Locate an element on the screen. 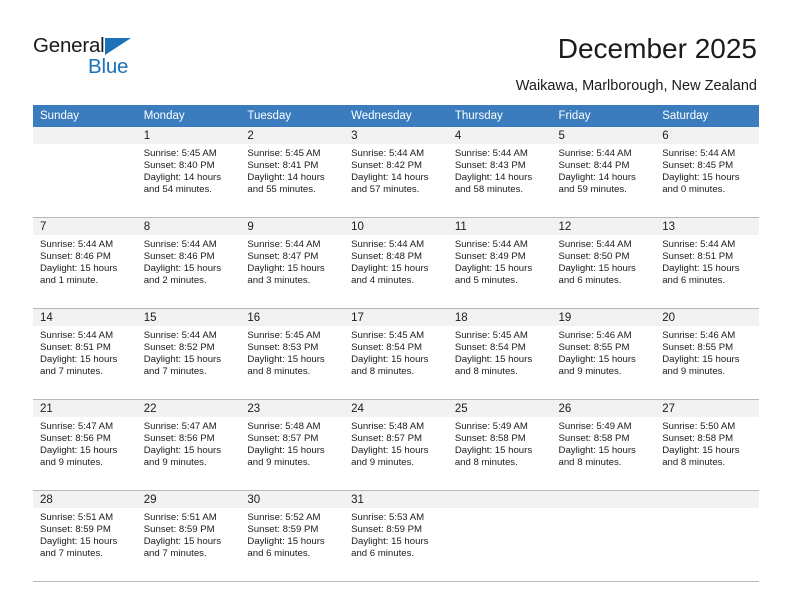  day-number: 5 is located at coordinates (603, 135).